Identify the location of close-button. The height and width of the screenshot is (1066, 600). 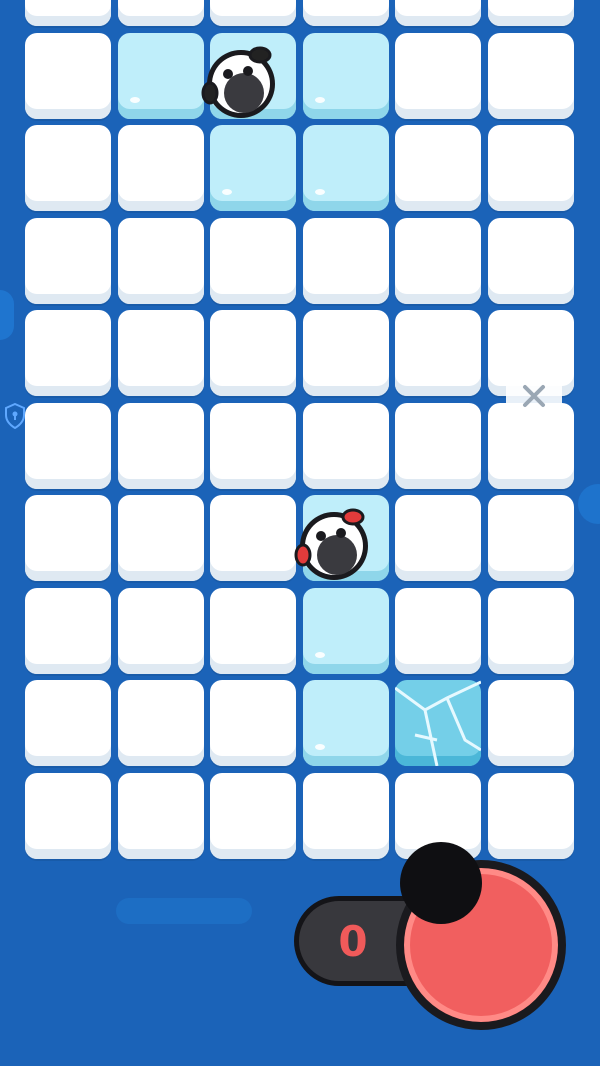
(534, 396).